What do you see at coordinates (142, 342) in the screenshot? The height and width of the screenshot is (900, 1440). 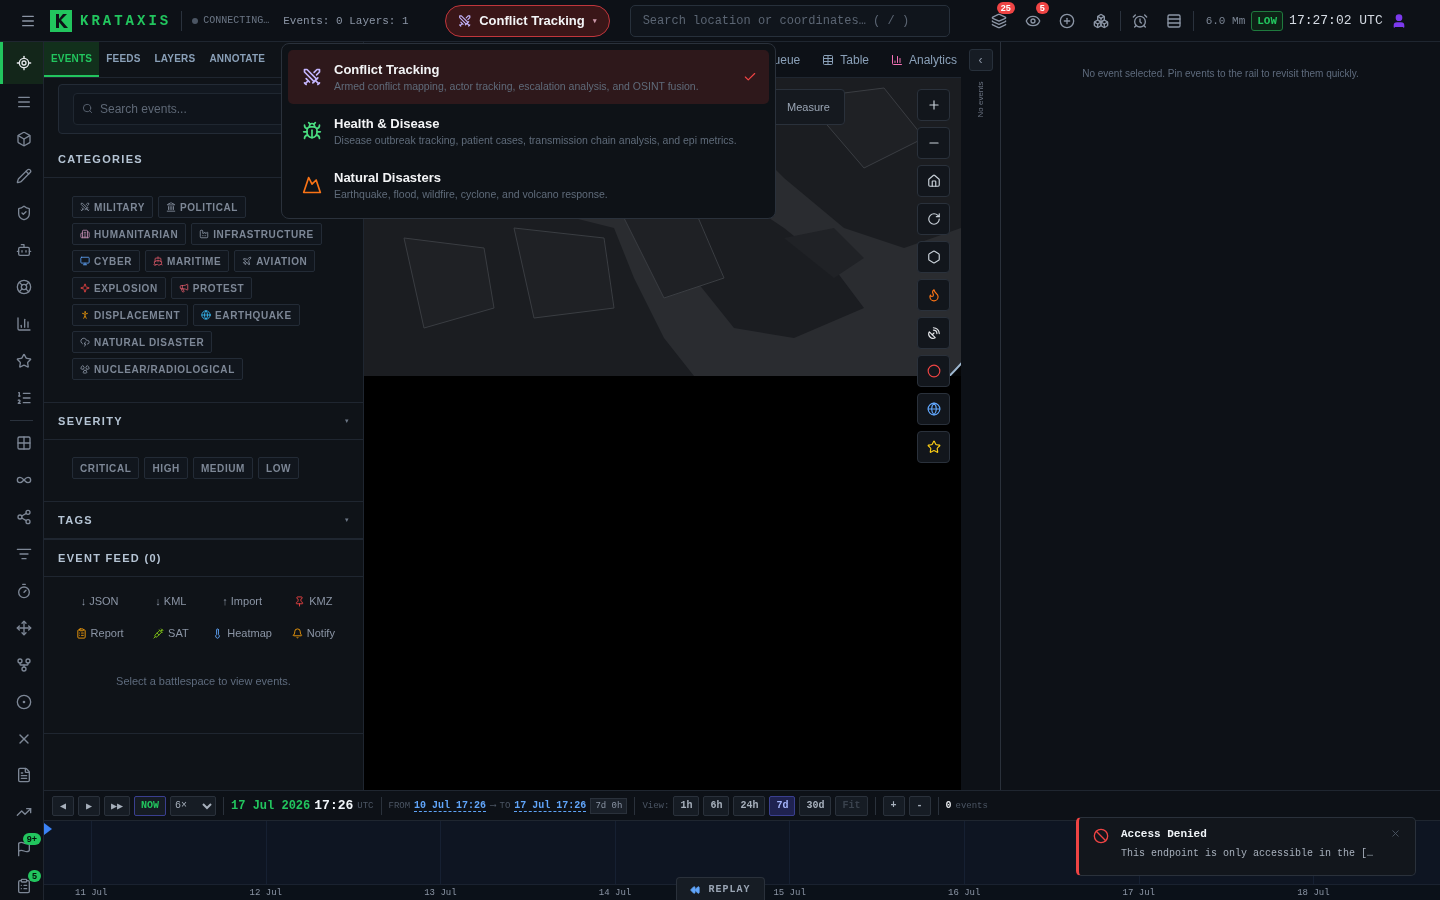 I see `category-chip: NATURAL DISASTER` at bounding box center [142, 342].